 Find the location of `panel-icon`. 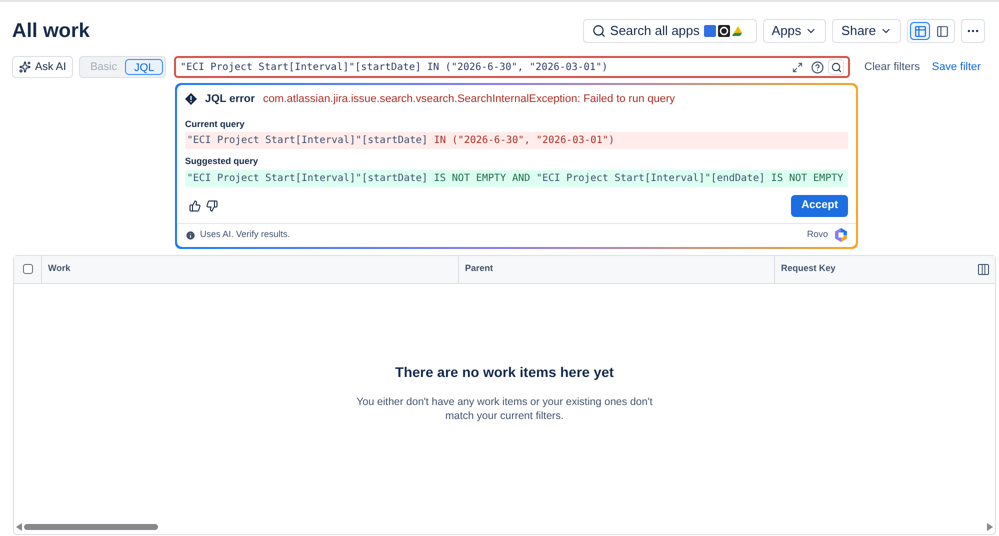

panel-icon is located at coordinates (942, 31).